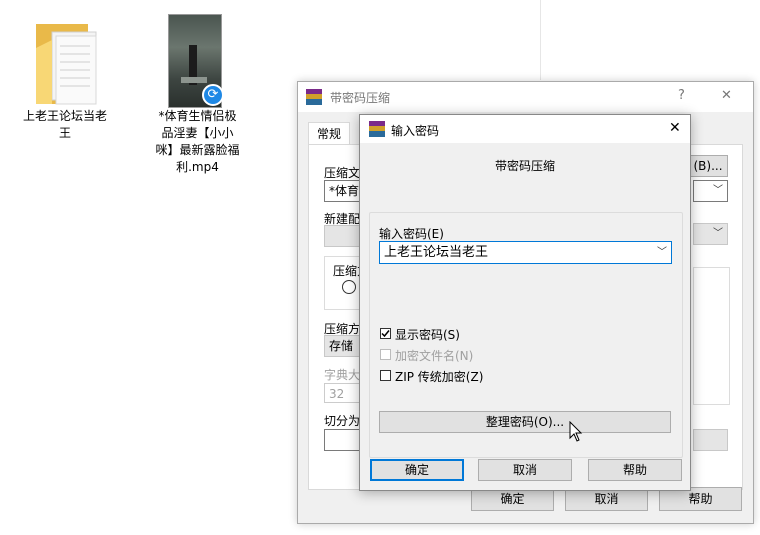 The width and height of the screenshot is (760, 535). What do you see at coordinates (197, 95) in the screenshot?
I see `desktop-video-item: ⟳ *体育生情侣极 品淫妻【小小 咪】最新露脸福 利.mp4` at bounding box center [197, 95].